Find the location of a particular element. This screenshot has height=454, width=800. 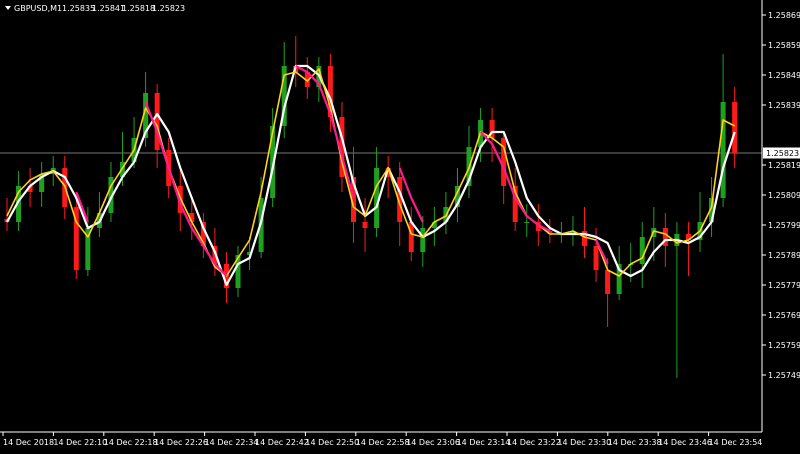

x-tick-label: 14 Dec 22:50 is located at coordinates (332, 442).